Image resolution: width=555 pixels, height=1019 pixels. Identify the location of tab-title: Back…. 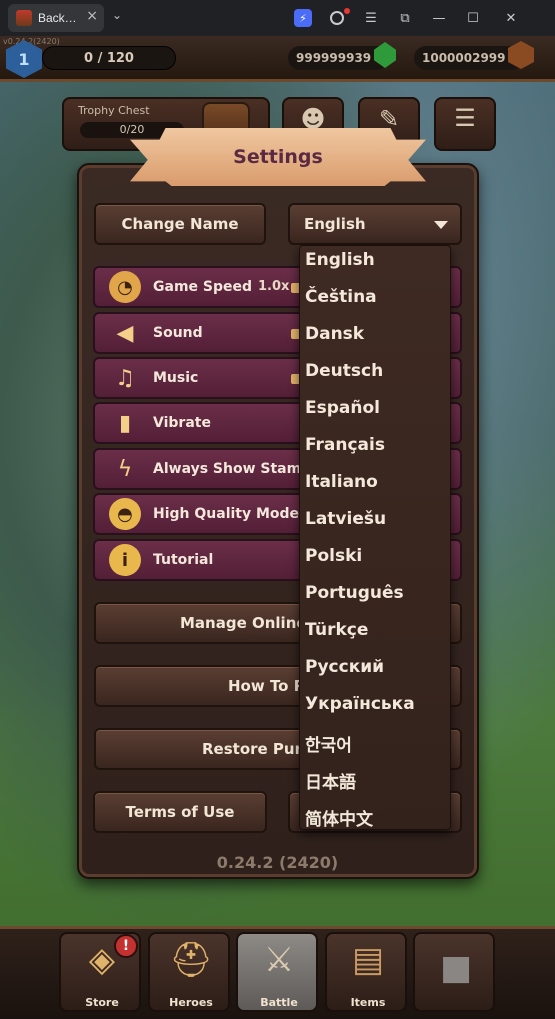
(57, 18).